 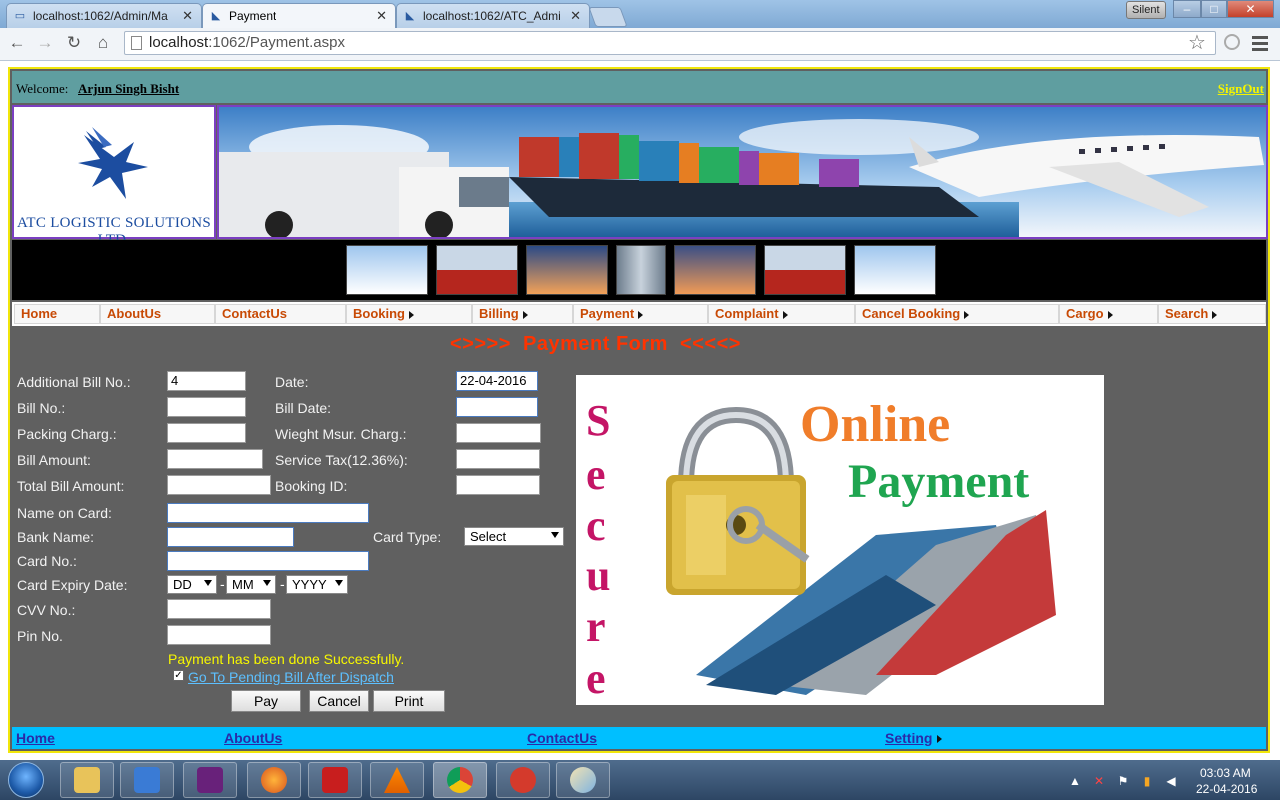 What do you see at coordinates (291, 677) in the screenshot?
I see `pending-bill-link: Go To Pending Bill After Dispatch` at bounding box center [291, 677].